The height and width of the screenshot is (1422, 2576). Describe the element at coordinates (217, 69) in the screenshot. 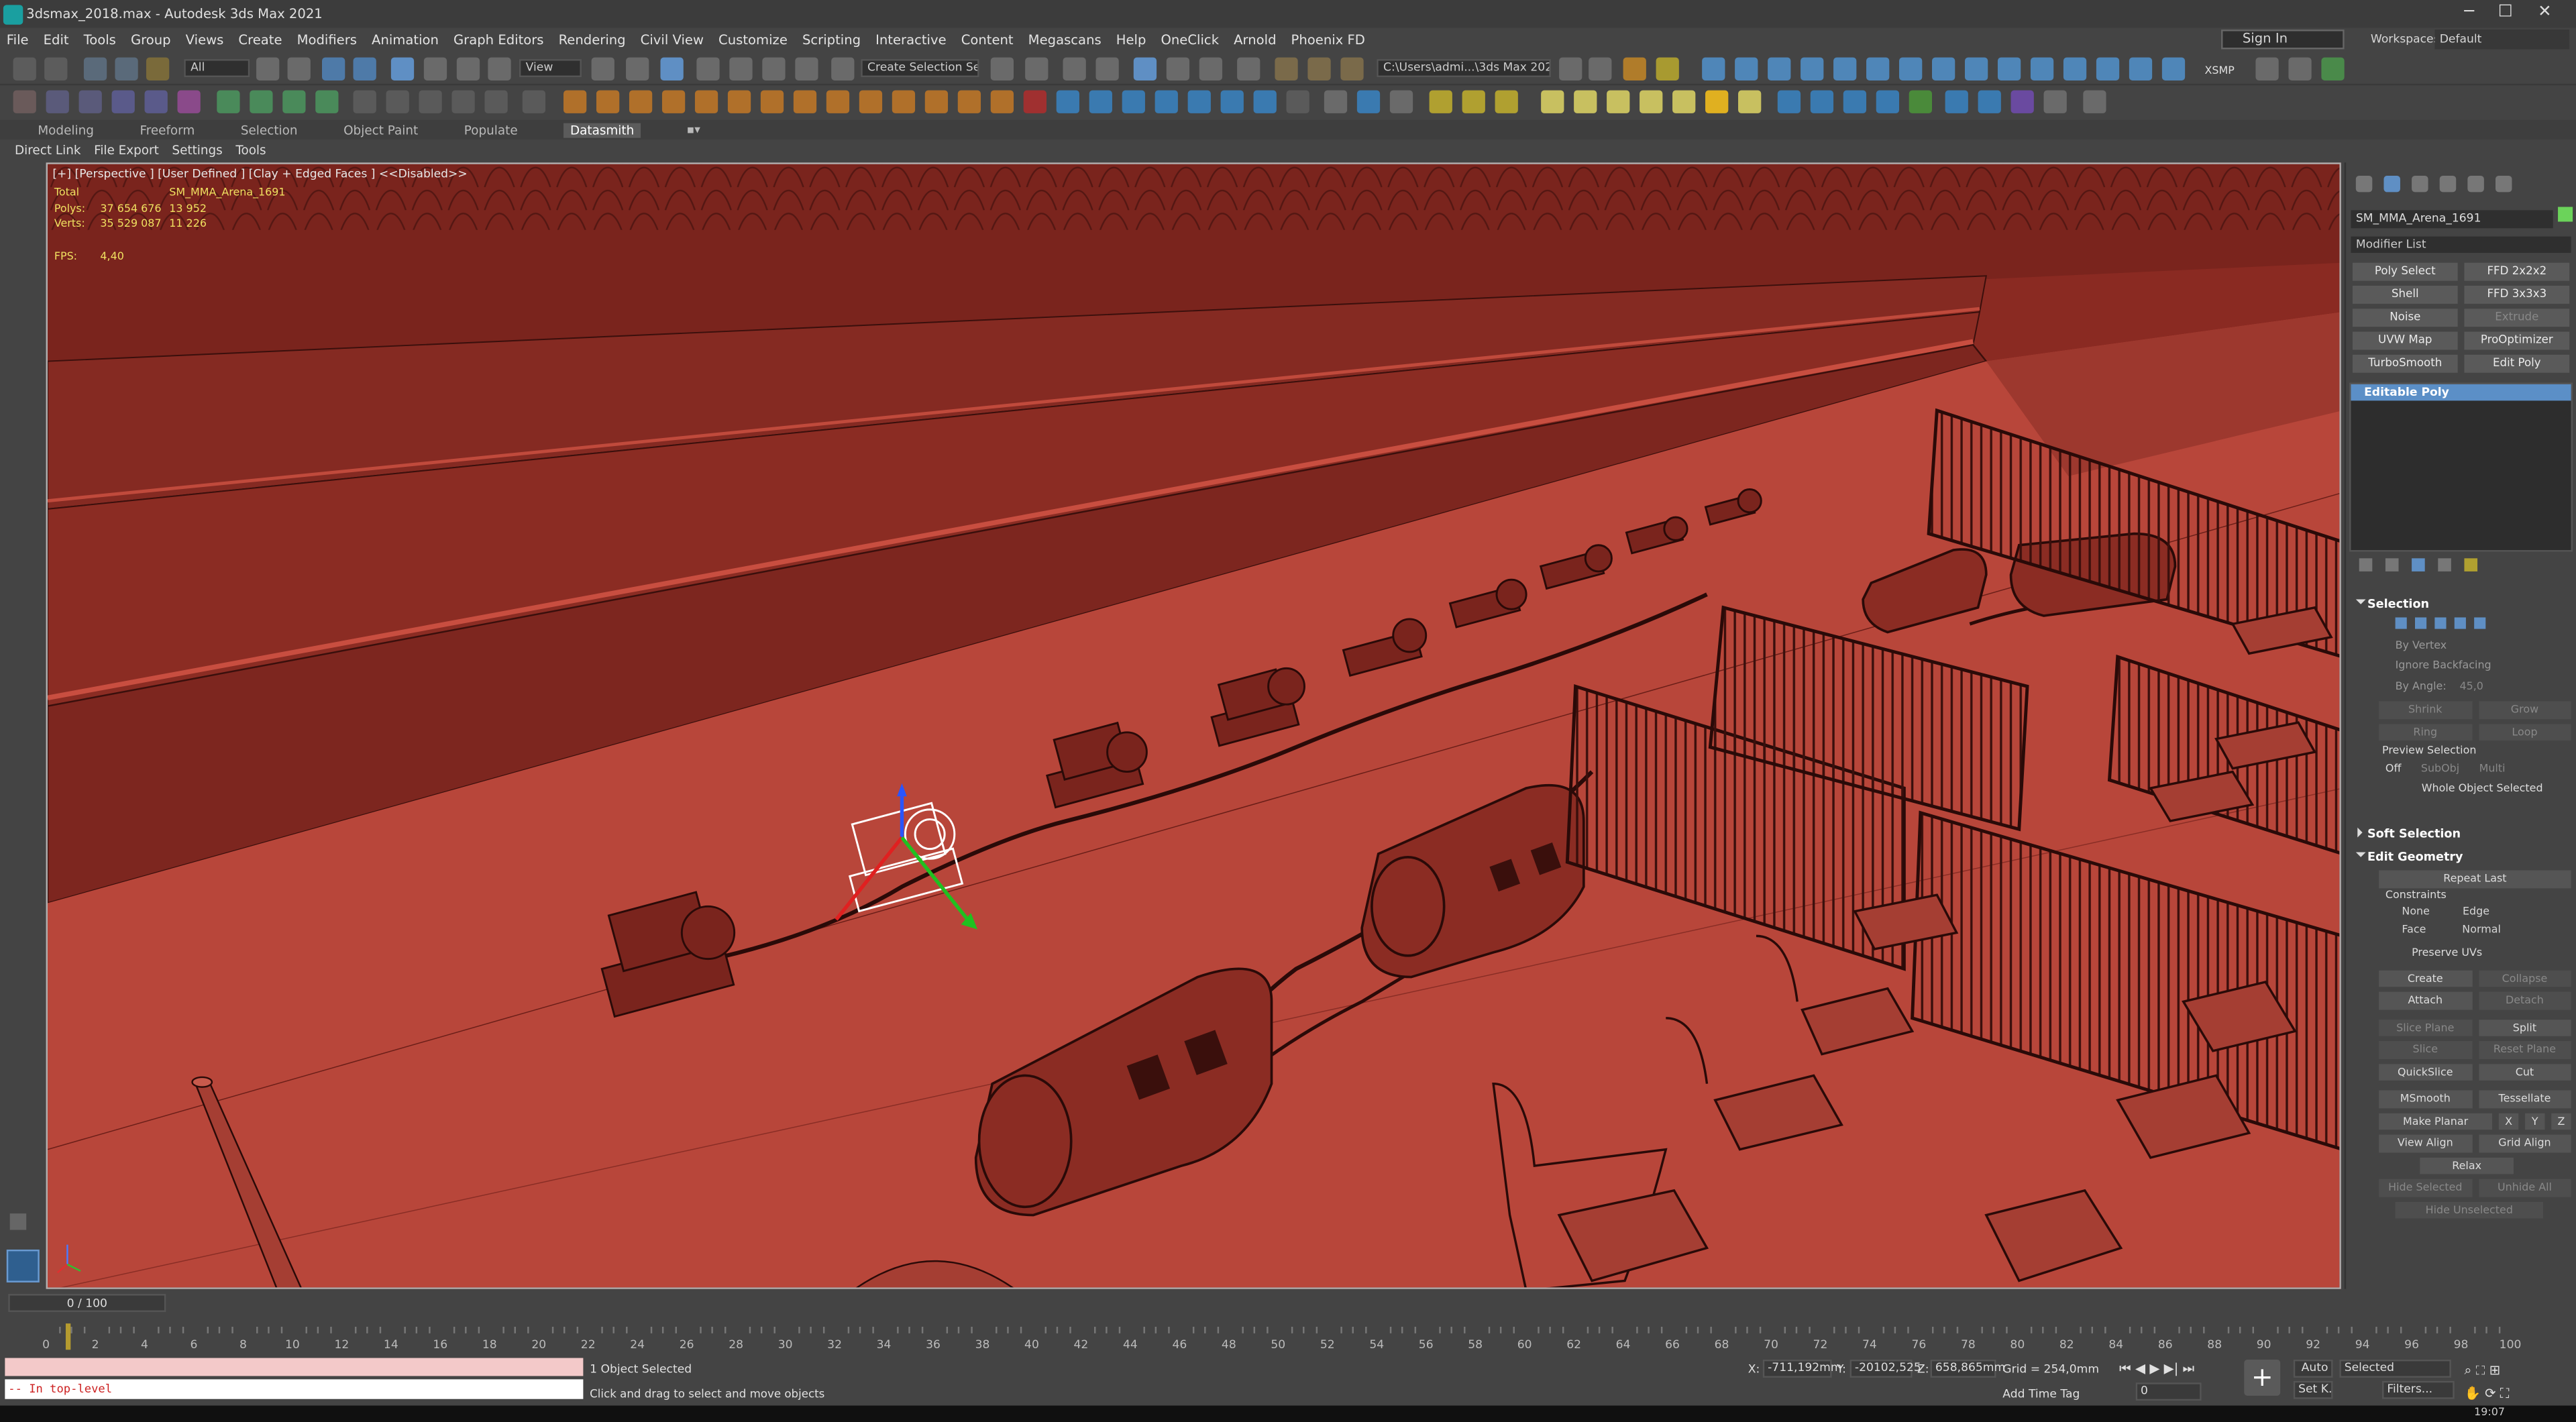

I see `selection-filter-dropdown: All` at that location.